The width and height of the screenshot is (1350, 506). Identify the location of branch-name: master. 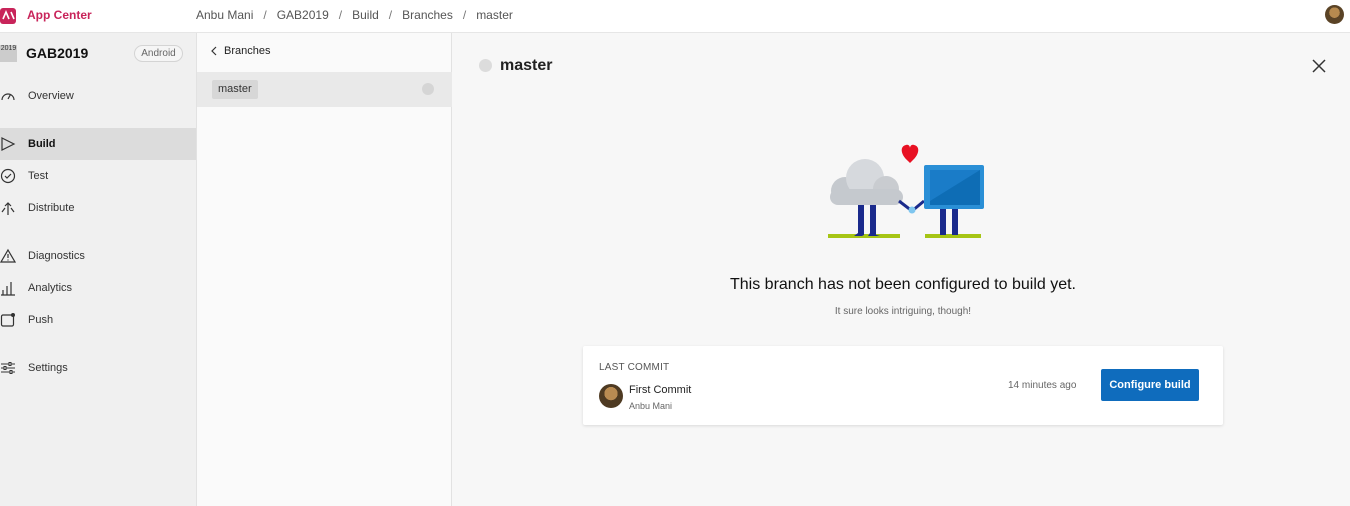
(235, 89).